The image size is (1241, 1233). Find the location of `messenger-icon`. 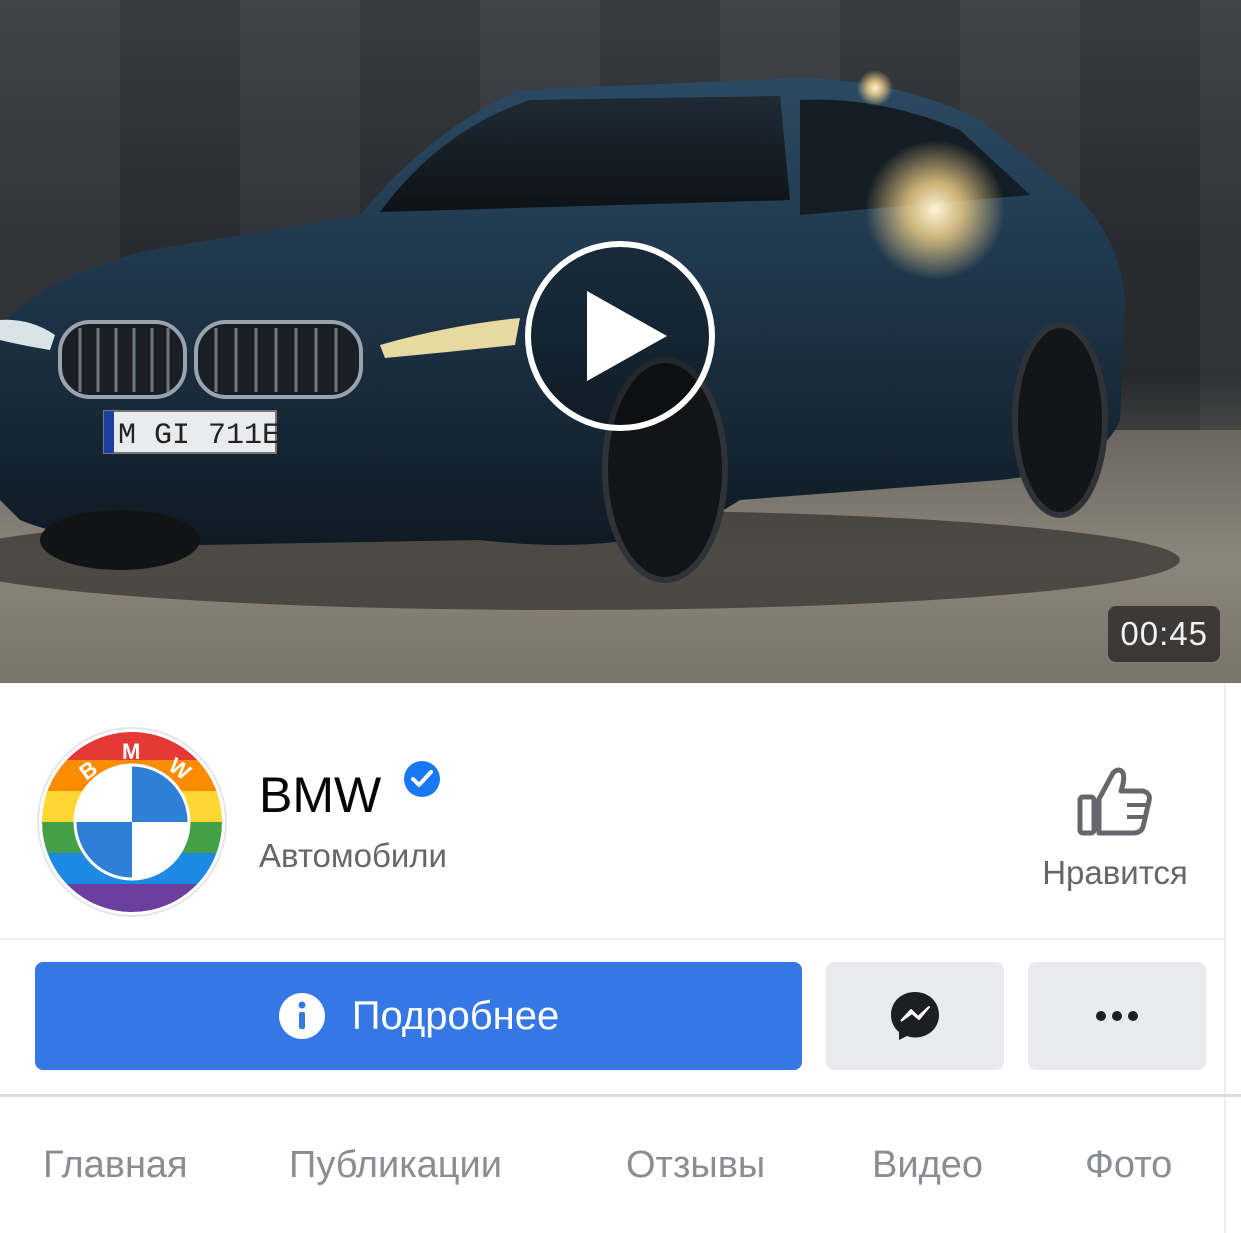

messenger-icon is located at coordinates (915, 1016).